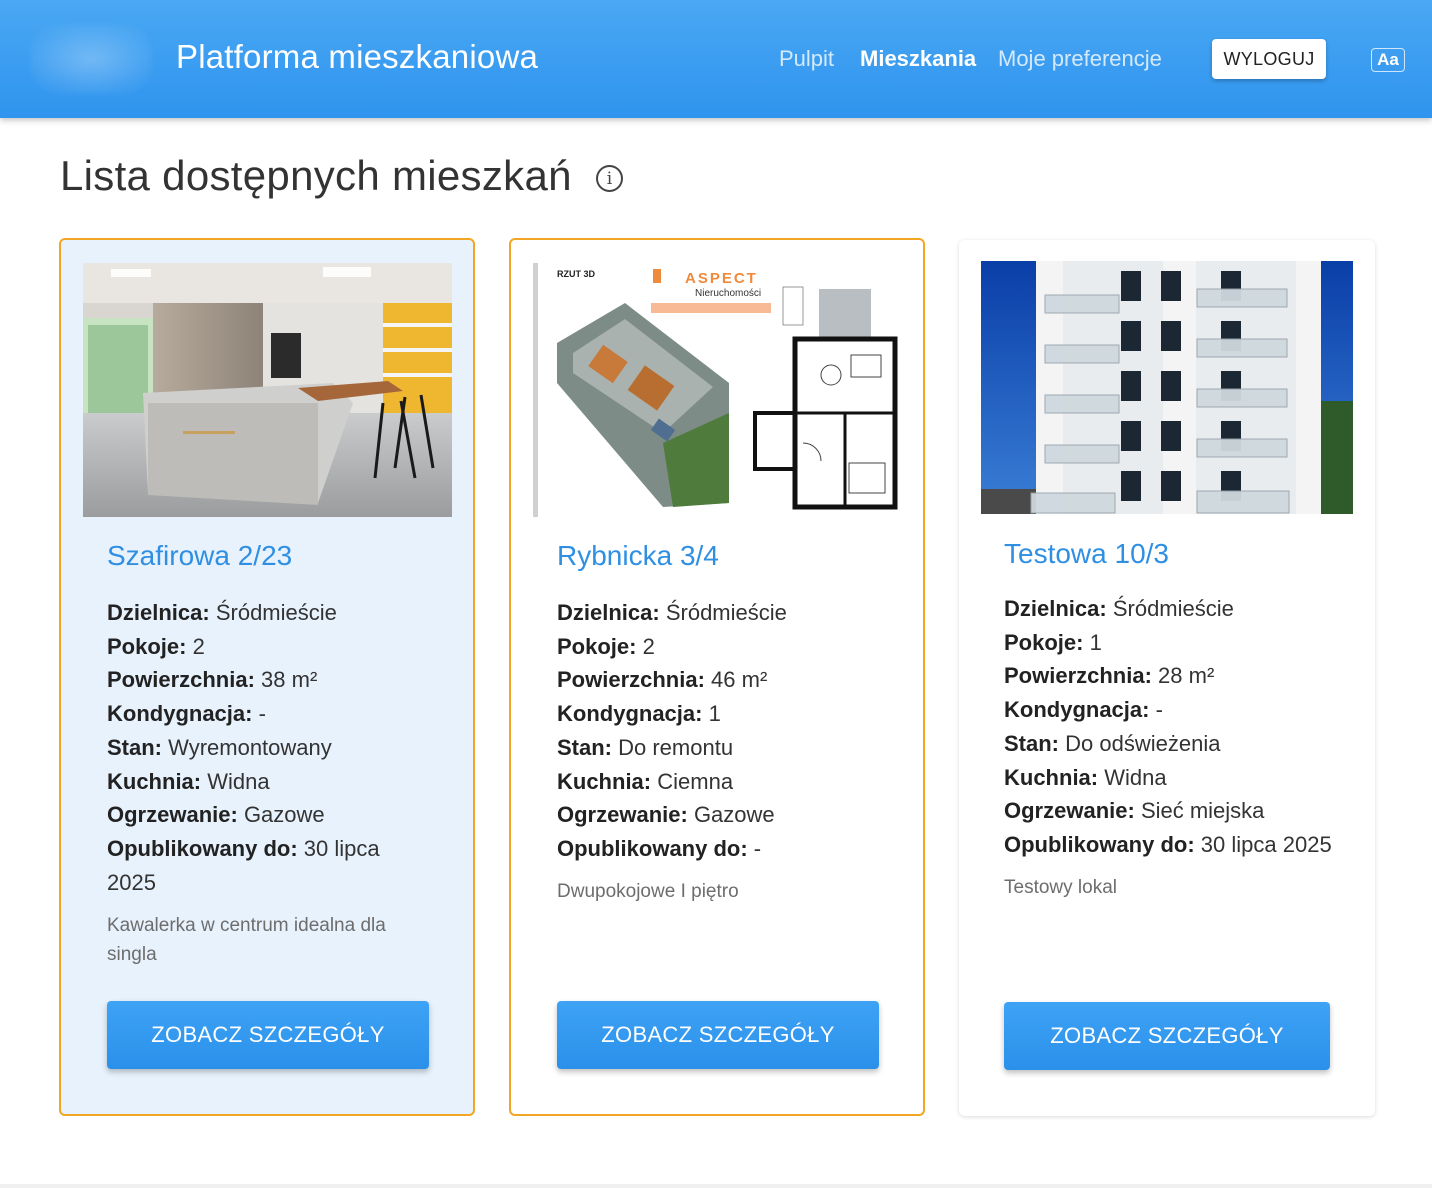 The height and width of the screenshot is (1188, 1432). What do you see at coordinates (728, 293) in the screenshot?
I see `brand-subtitle: Nieruchomości` at bounding box center [728, 293].